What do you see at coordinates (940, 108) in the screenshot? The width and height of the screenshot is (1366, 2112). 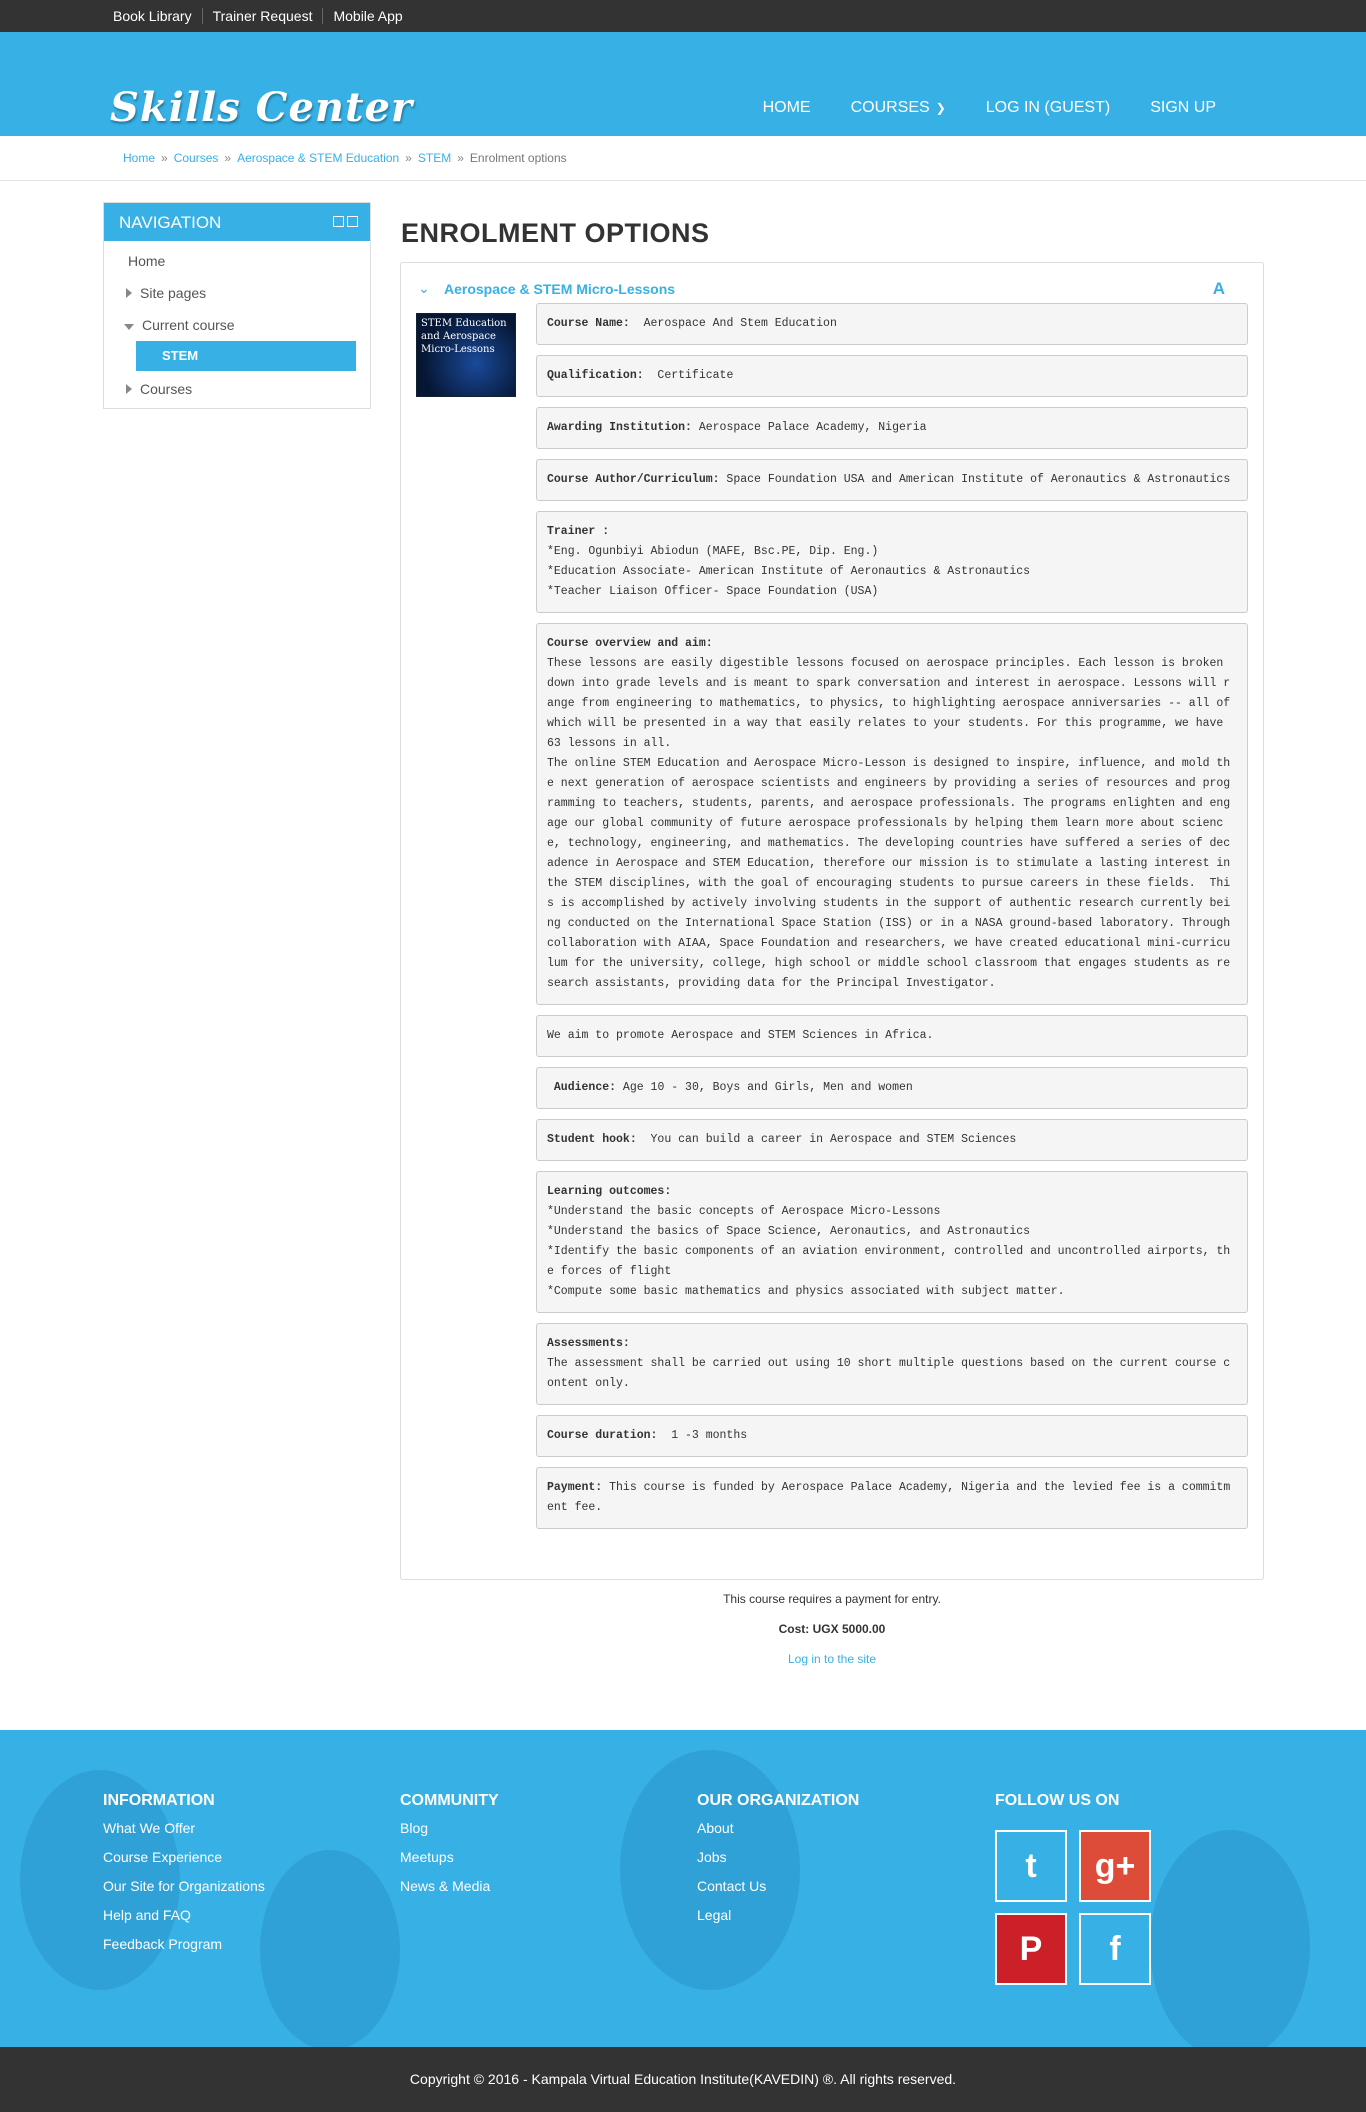 I see `chevron-down-icon: ❯` at bounding box center [940, 108].